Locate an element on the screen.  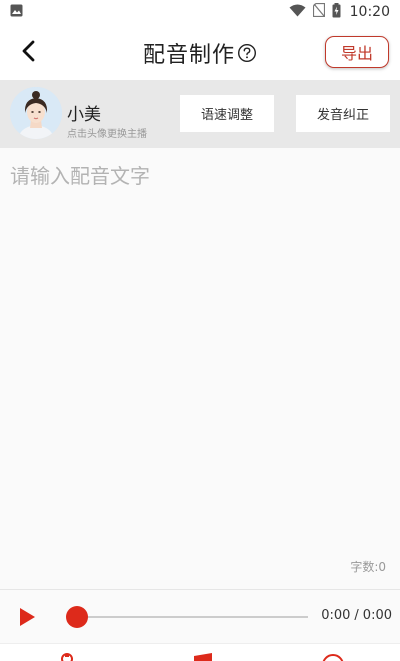
nav-anchor-icon is located at coordinates (67, 657).